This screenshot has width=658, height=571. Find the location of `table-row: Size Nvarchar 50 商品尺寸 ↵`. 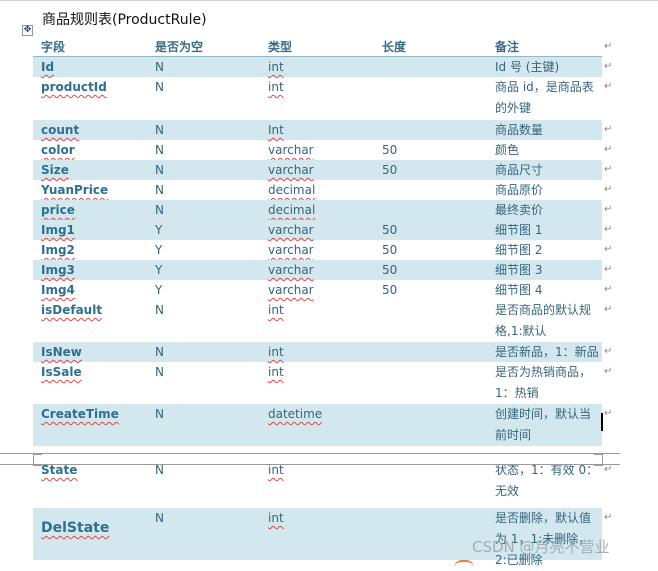

table-row: Size Nvarchar 50 商品尺寸 ↵ is located at coordinates (322, 170).